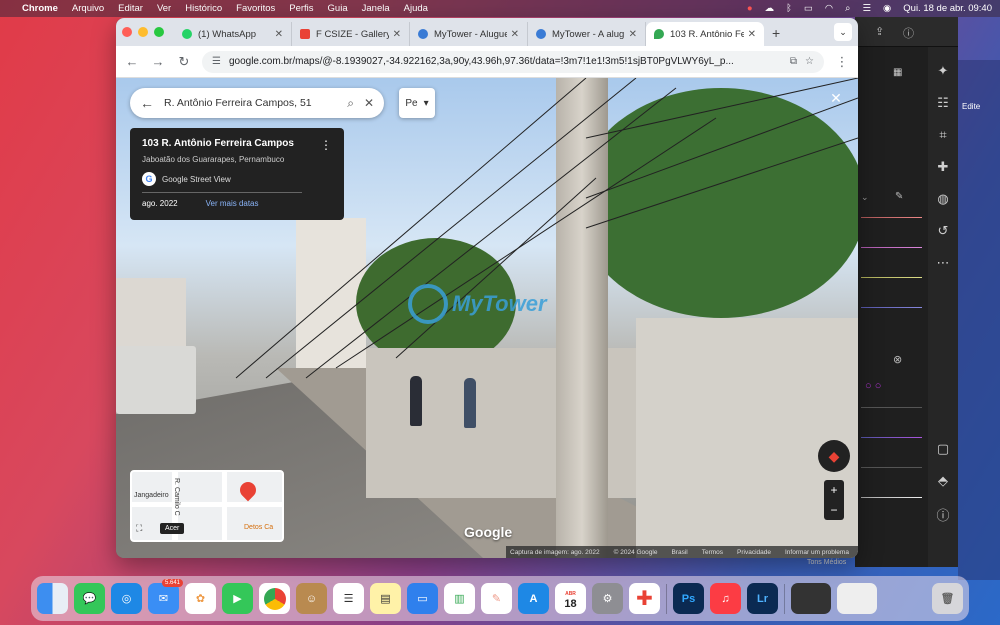 The image size is (1000, 625). What do you see at coordinates (866, 8) in the screenshot?
I see `control-center-icon: ☰` at bounding box center [866, 8].